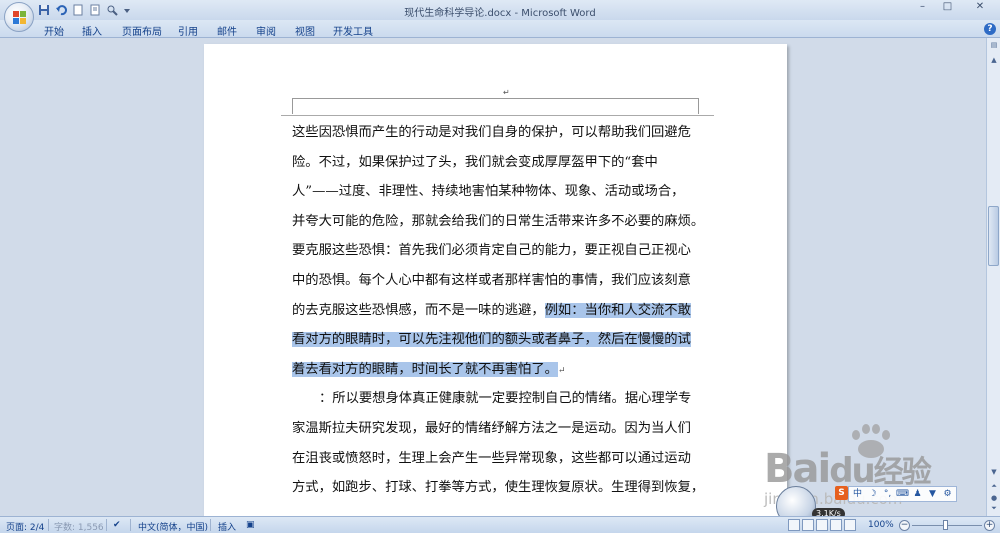 Image resolution: width=1000 pixels, height=533 pixels. Describe the element at coordinates (947, 8) in the screenshot. I see `maximize-button: □` at that location.